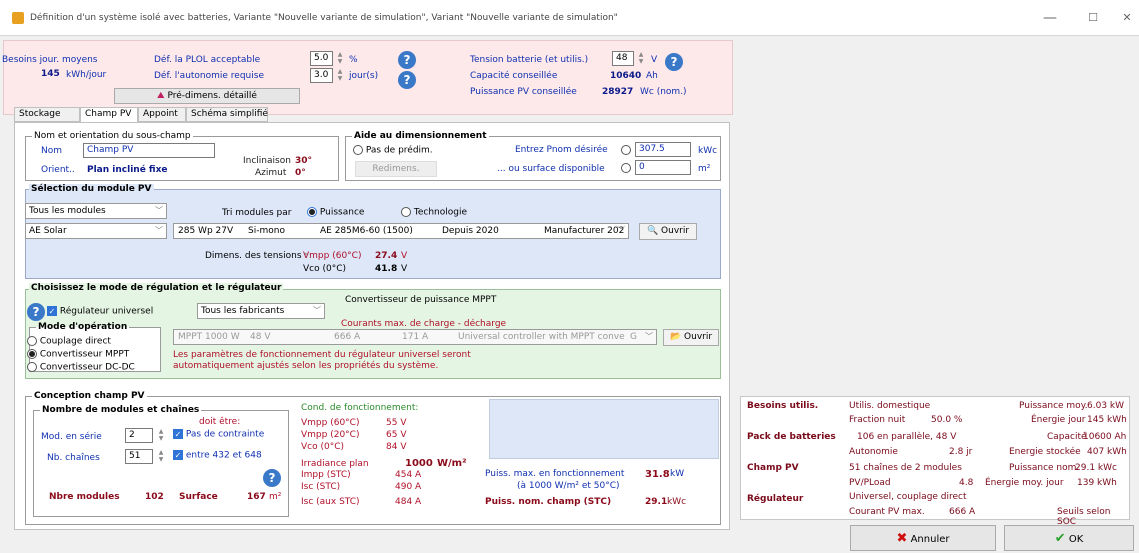 This screenshot has height=553, width=1139. I want to click on tri-technologie-option: Technologie, so click(434, 212).